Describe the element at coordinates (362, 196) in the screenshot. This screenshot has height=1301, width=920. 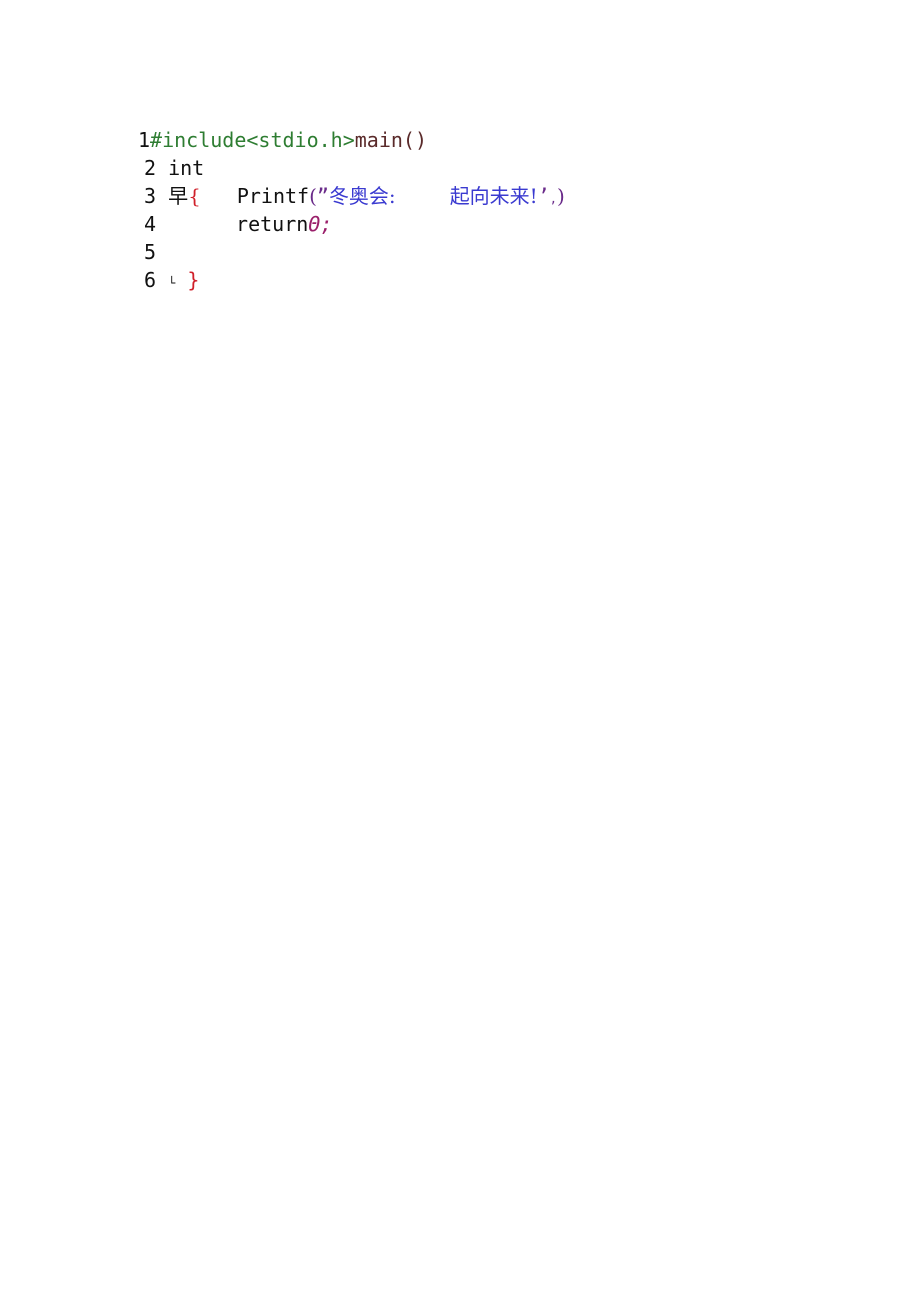
I see `string-text-1: 冬奥会:` at that location.